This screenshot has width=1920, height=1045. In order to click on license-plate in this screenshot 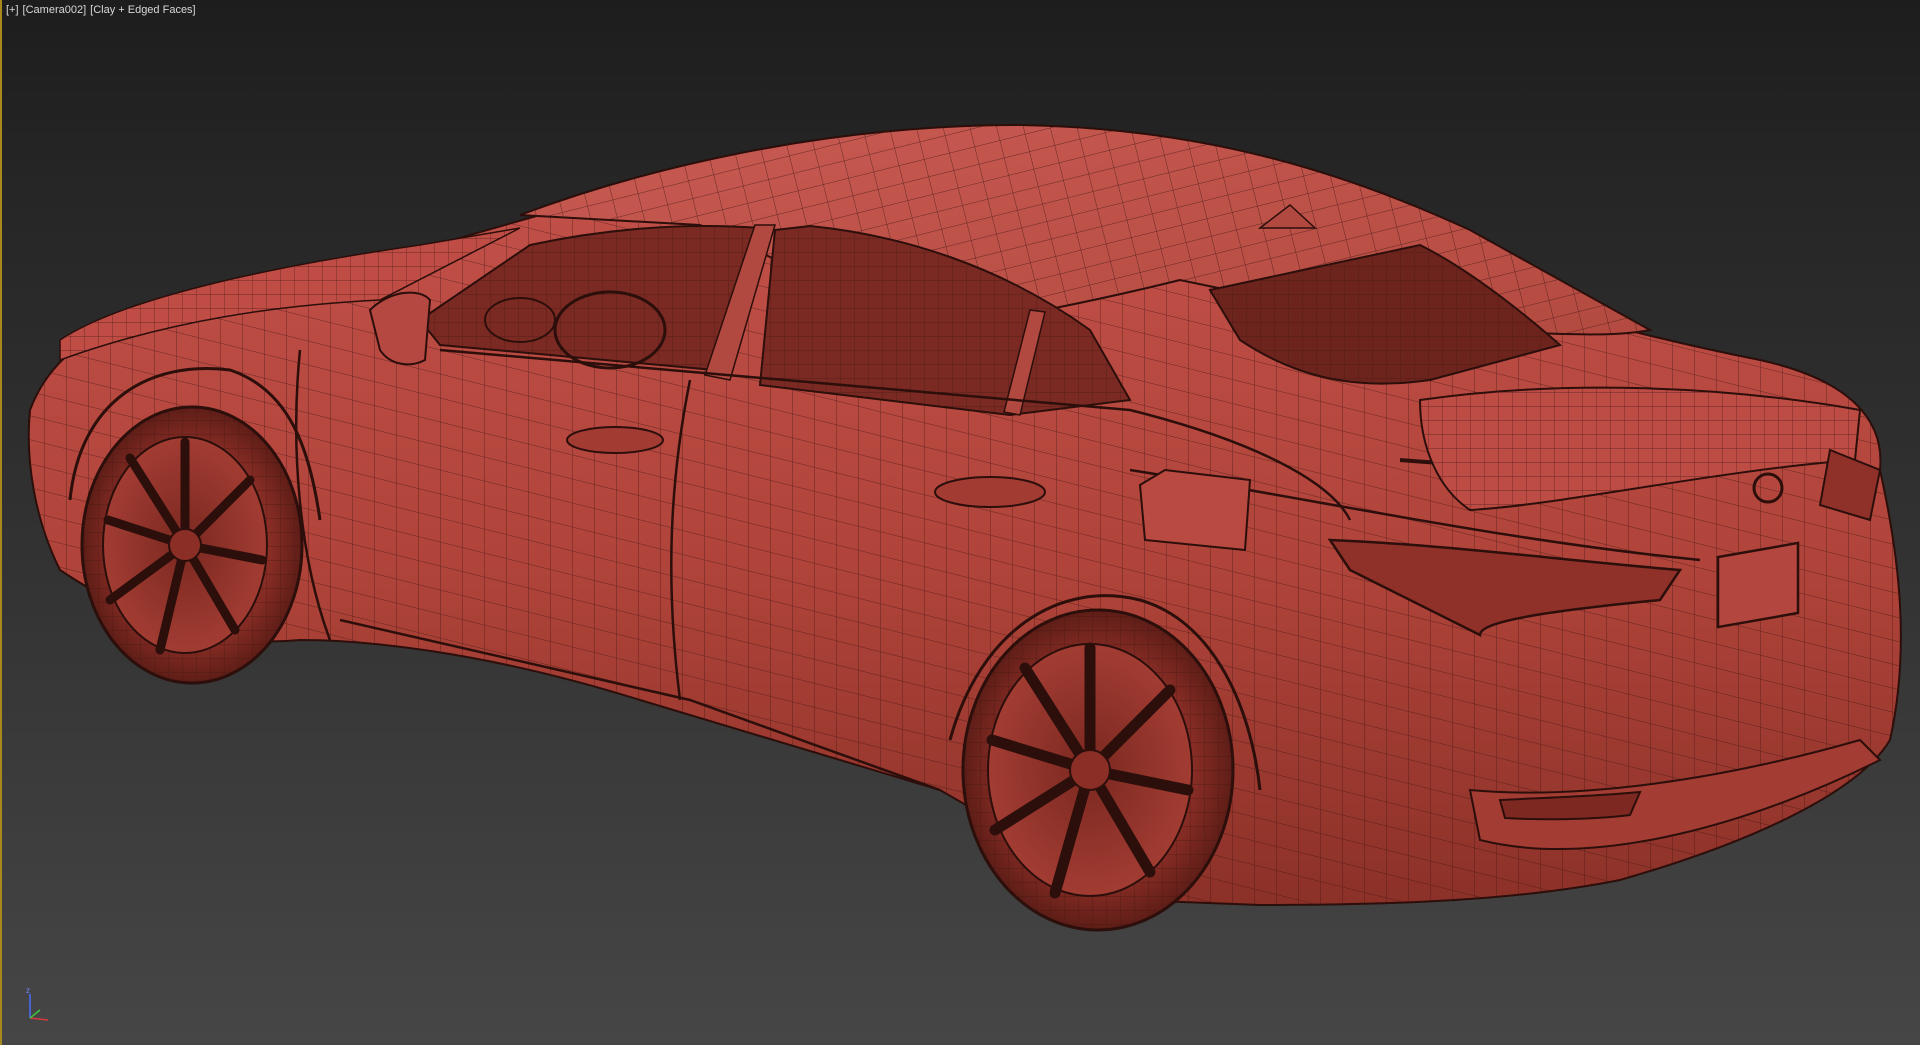, I will do `click(1758, 585)`.